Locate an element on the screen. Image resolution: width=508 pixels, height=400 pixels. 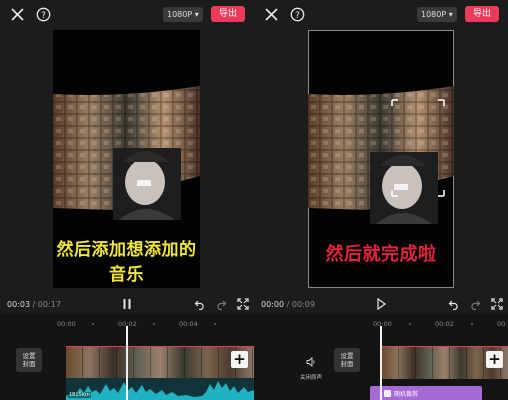
total-time: 00:17 is located at coordinates (49, 304).